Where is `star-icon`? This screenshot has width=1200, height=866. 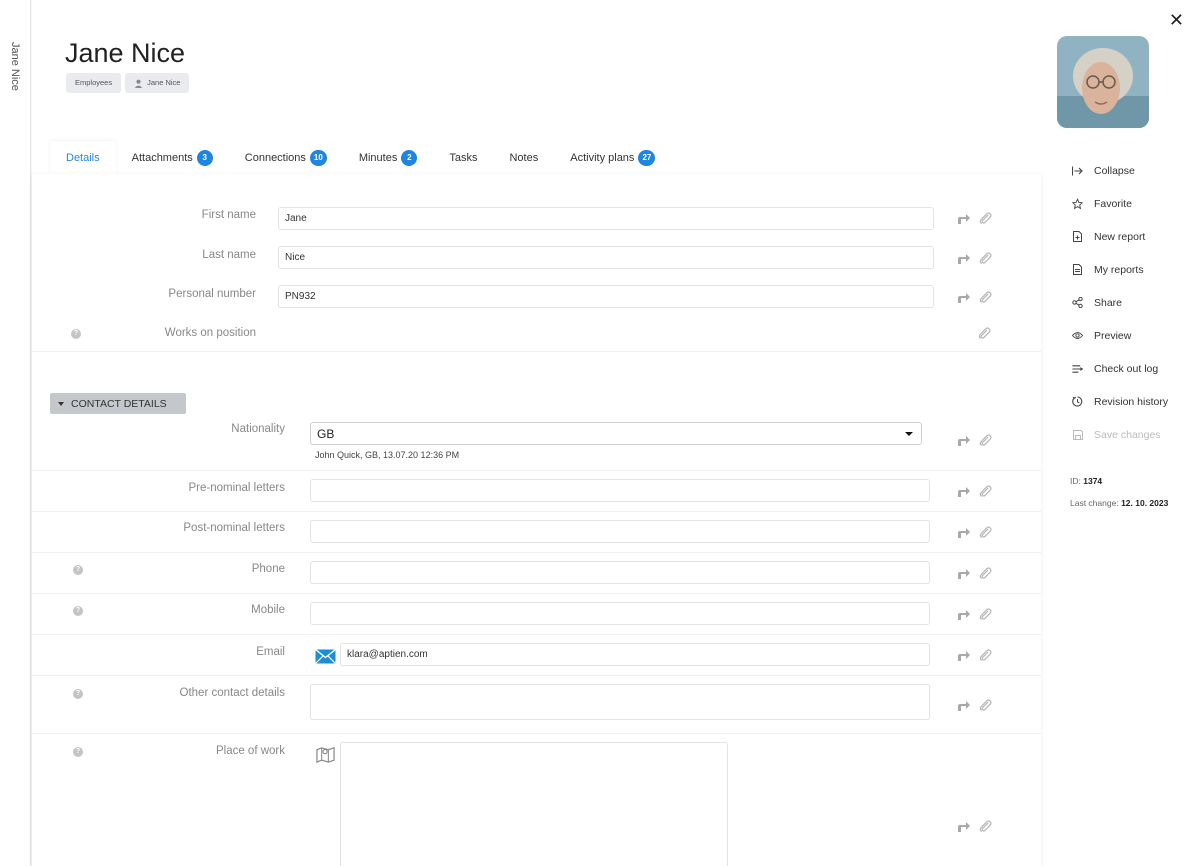 star-icon is located at coordinates (1077, 203).